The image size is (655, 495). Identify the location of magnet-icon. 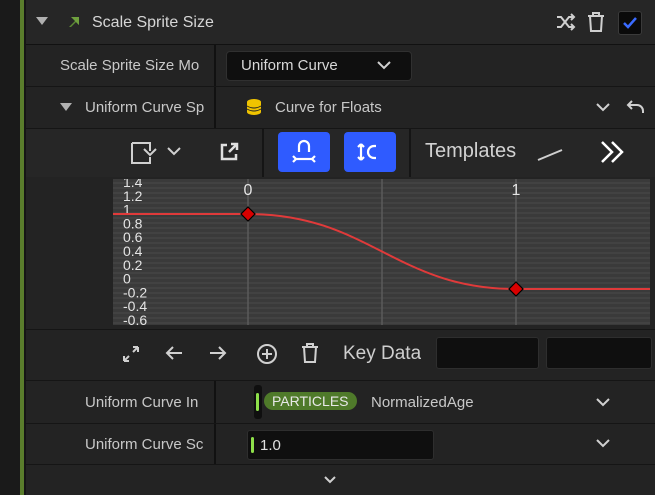
(304, 151).